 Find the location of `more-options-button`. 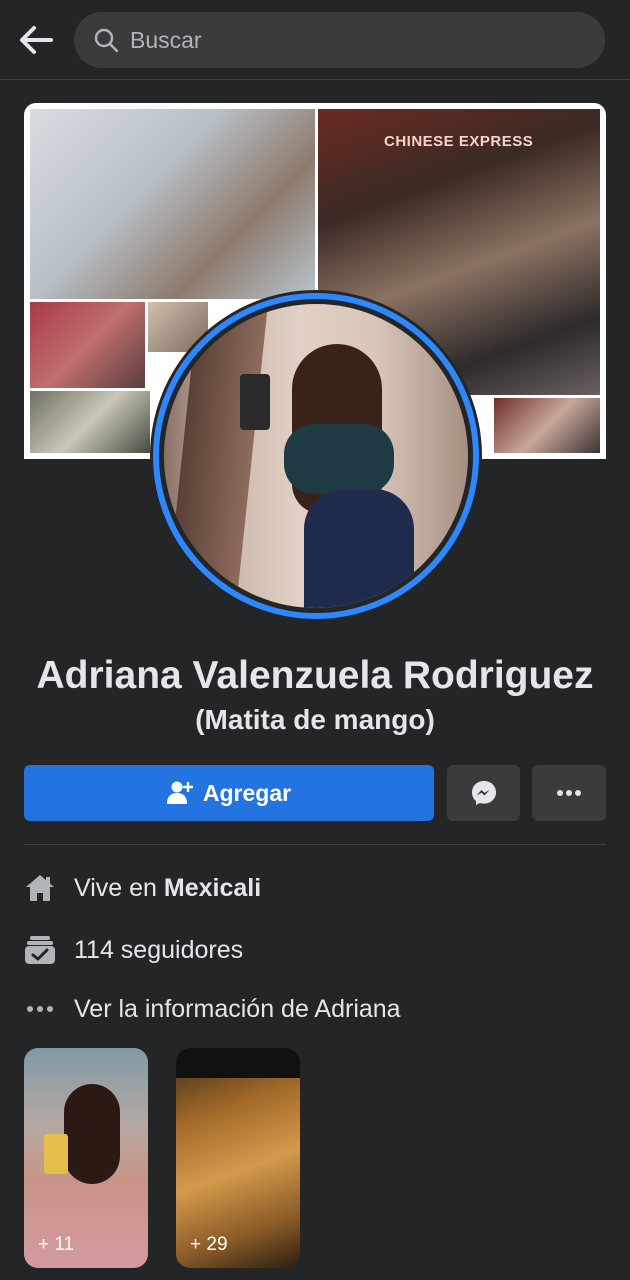

more-options-button is located at coordinates (569, 793).